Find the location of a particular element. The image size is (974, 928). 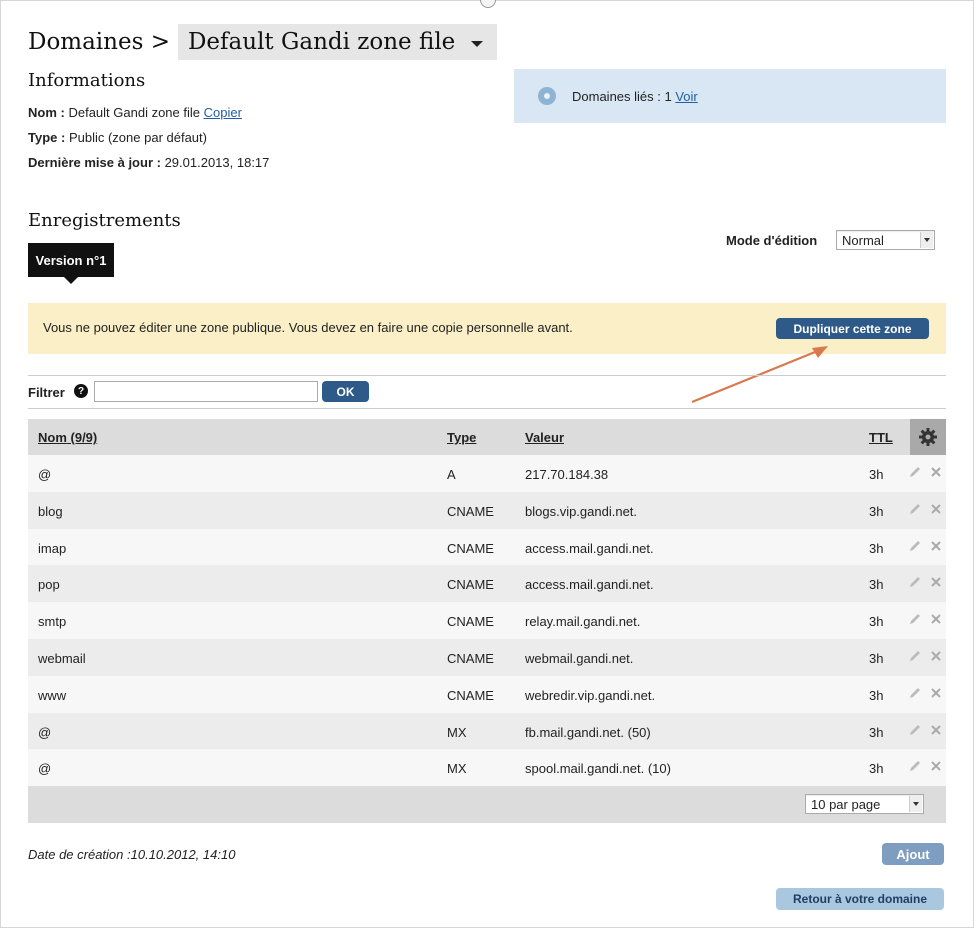

close-icon is located at coordinates (488, 4).